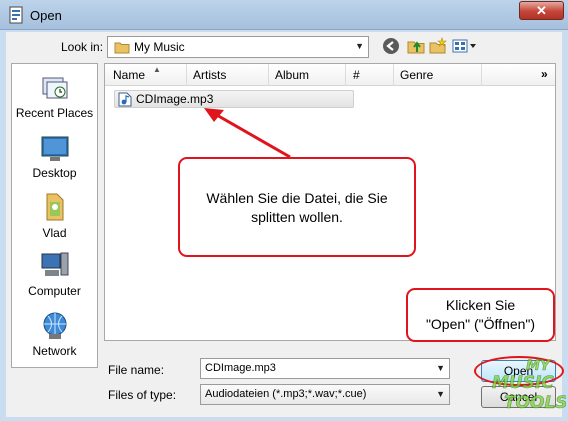  I want to click on callout-line: Wählen Sie die Datei, die Sie, so click(297, 198).